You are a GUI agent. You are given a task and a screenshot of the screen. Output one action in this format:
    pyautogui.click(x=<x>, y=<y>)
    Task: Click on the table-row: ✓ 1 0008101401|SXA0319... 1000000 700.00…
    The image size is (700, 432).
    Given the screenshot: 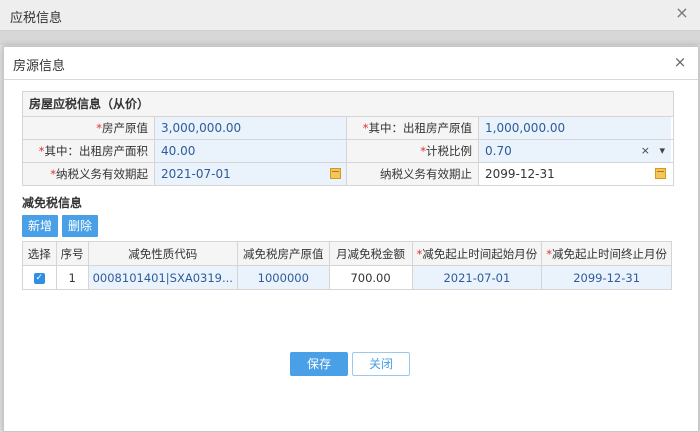 What is the action you would take?
    pyautogui.click(x=347, y=277)
    